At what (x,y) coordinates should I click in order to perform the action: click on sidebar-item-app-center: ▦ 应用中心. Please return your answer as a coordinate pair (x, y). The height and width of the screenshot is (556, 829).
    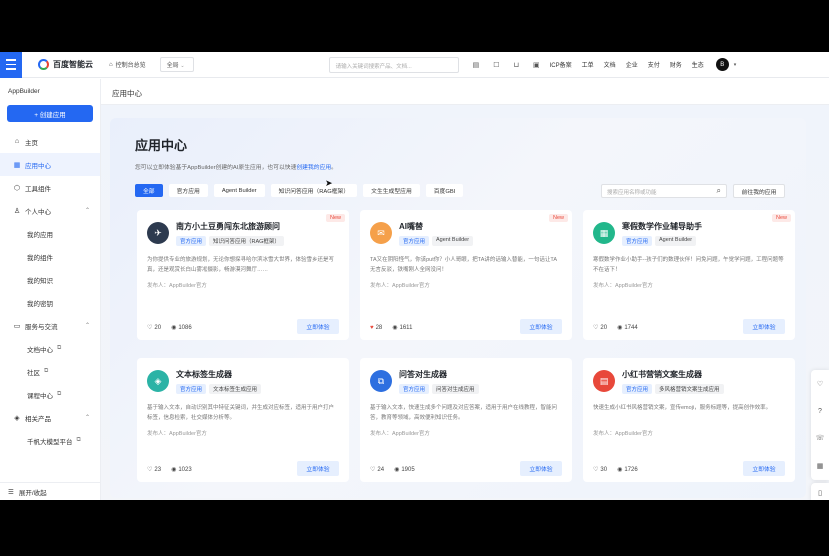
    Looking at the image, I should click on (50, 164).